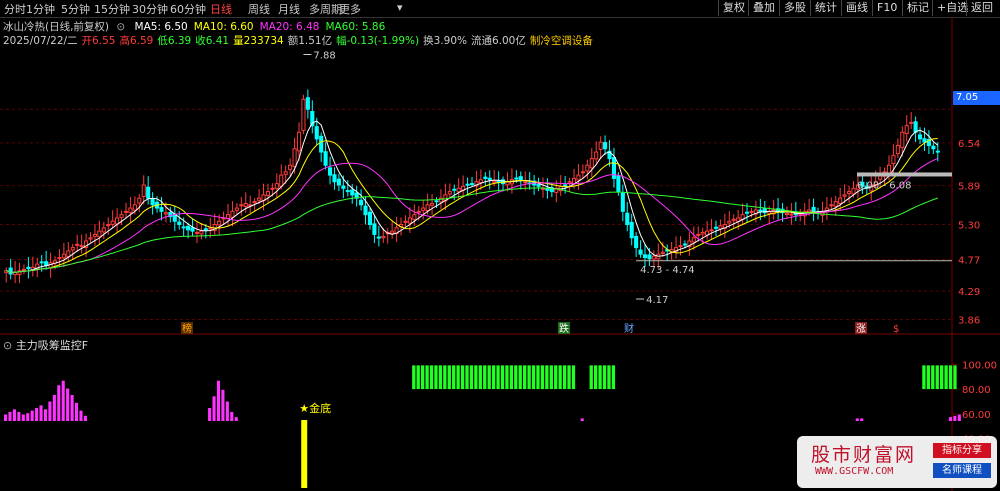 This screenshot has height=491, width=1000. I want to click on event-marker-3: 涨, so click(861, 329).